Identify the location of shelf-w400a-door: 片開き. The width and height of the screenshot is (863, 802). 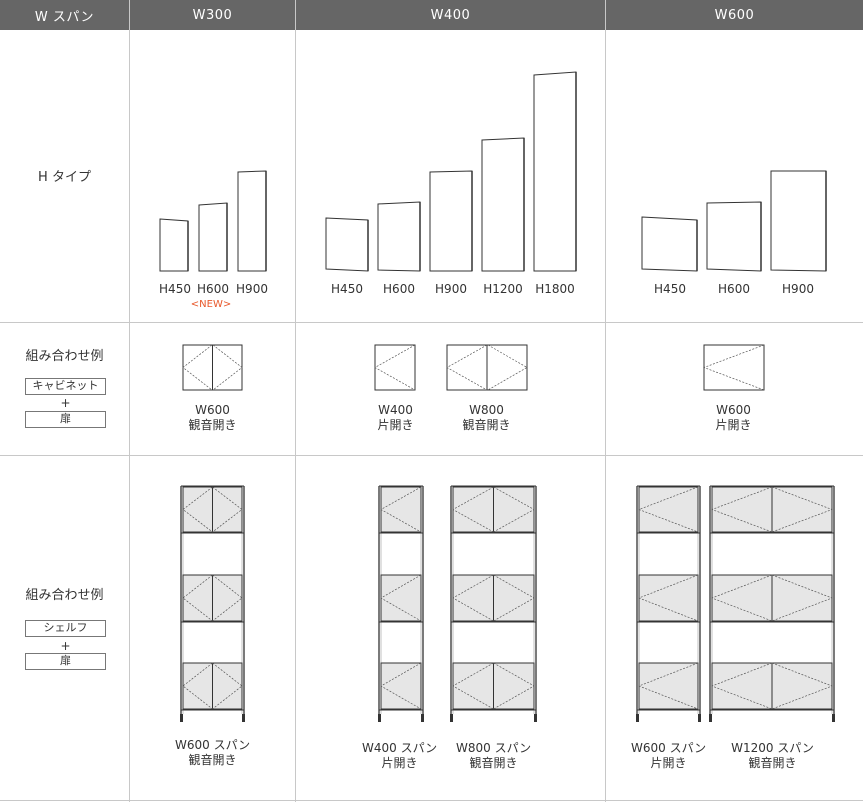
(399, 763).